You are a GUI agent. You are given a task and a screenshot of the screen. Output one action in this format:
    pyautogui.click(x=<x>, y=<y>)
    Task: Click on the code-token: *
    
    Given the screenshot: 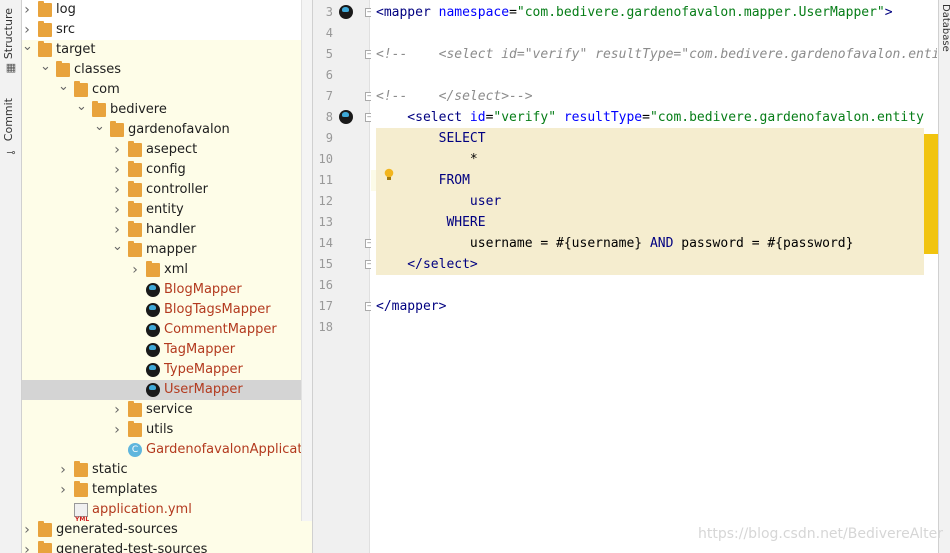 What is the action you would take?
    pyautogui.click(x=427, y=159)
    